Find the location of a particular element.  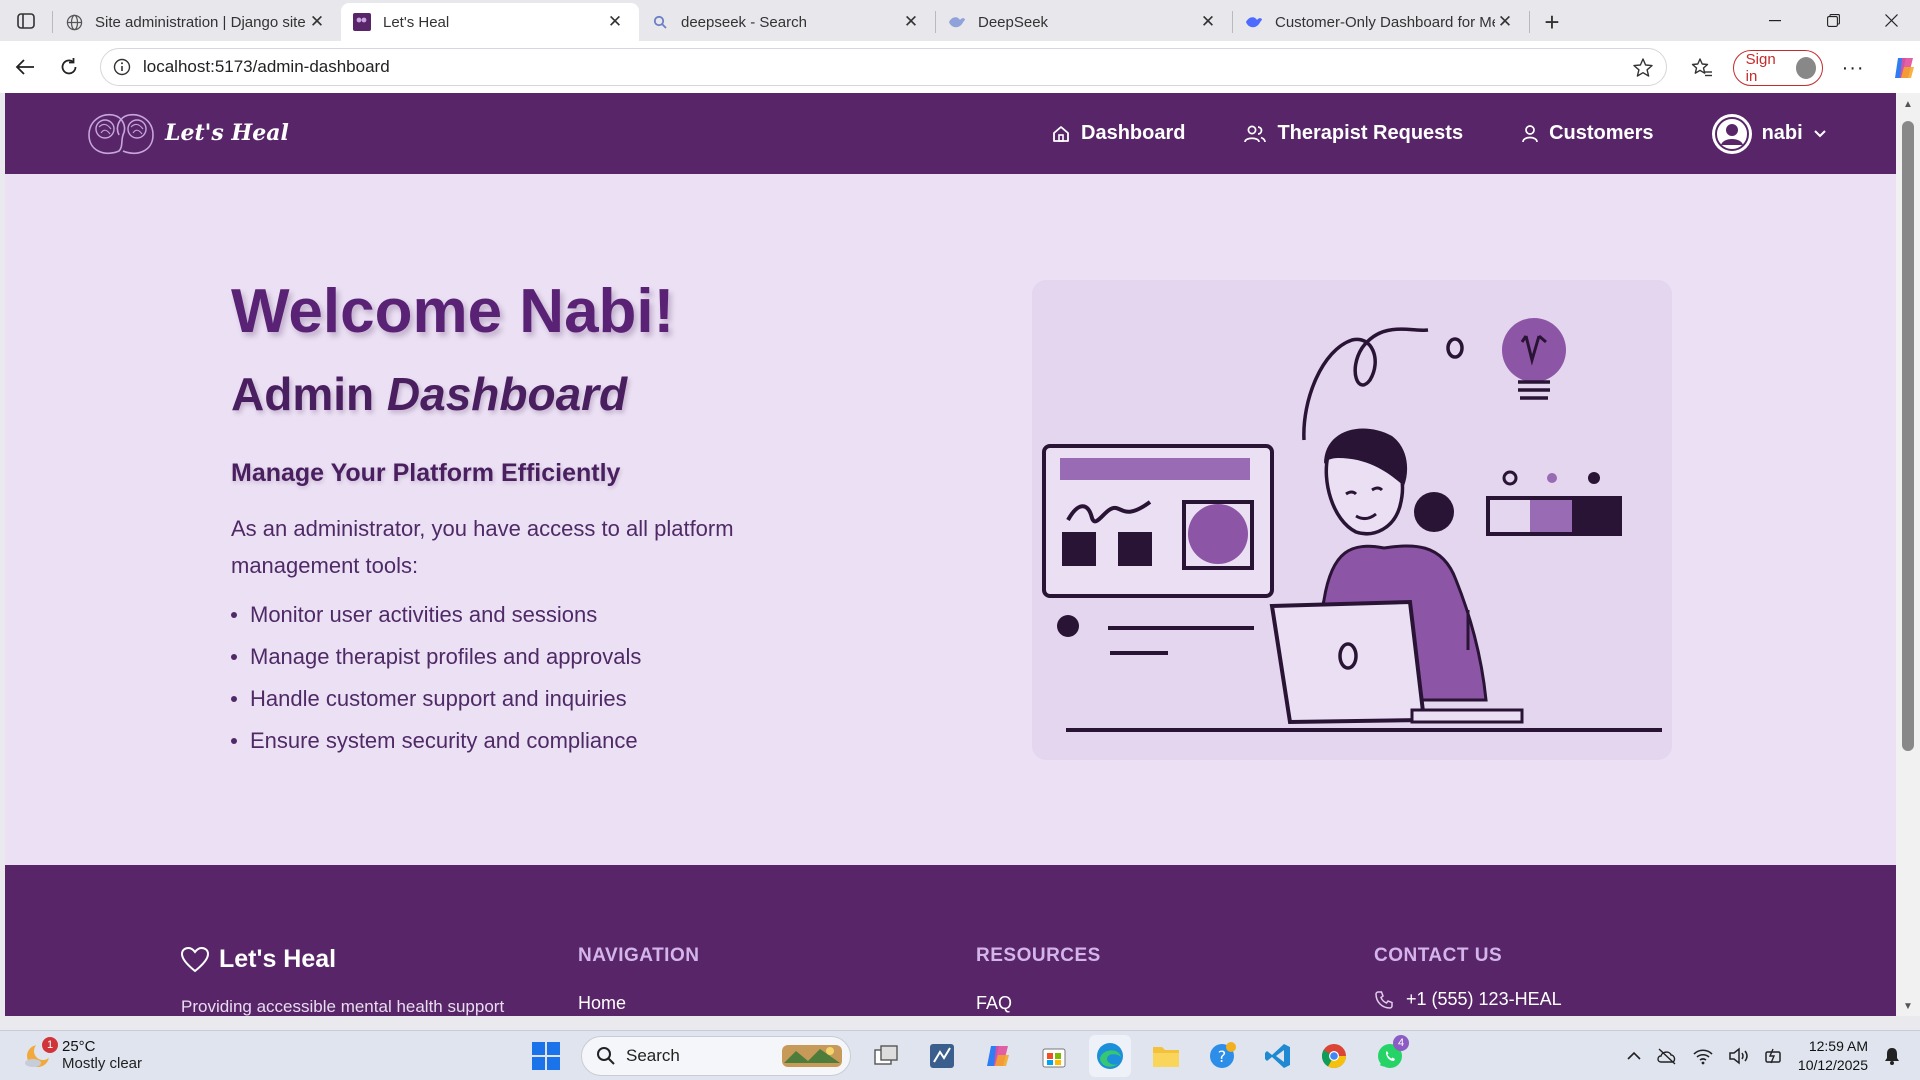

taskbar-app-edge is located at coordinates (1110, 1056).